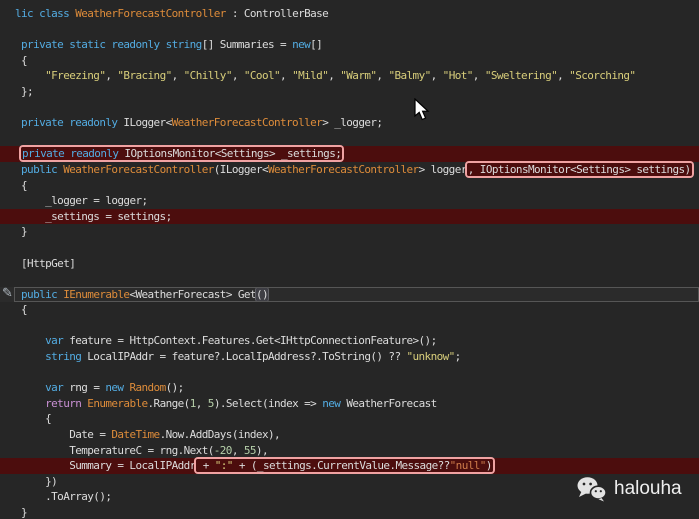 The height and width of the screenshot is (519, 699). Describe the element at coordinates (132, 466) in the screenshot. I see `code-token: Summary = LocalIPAddr` at that location.